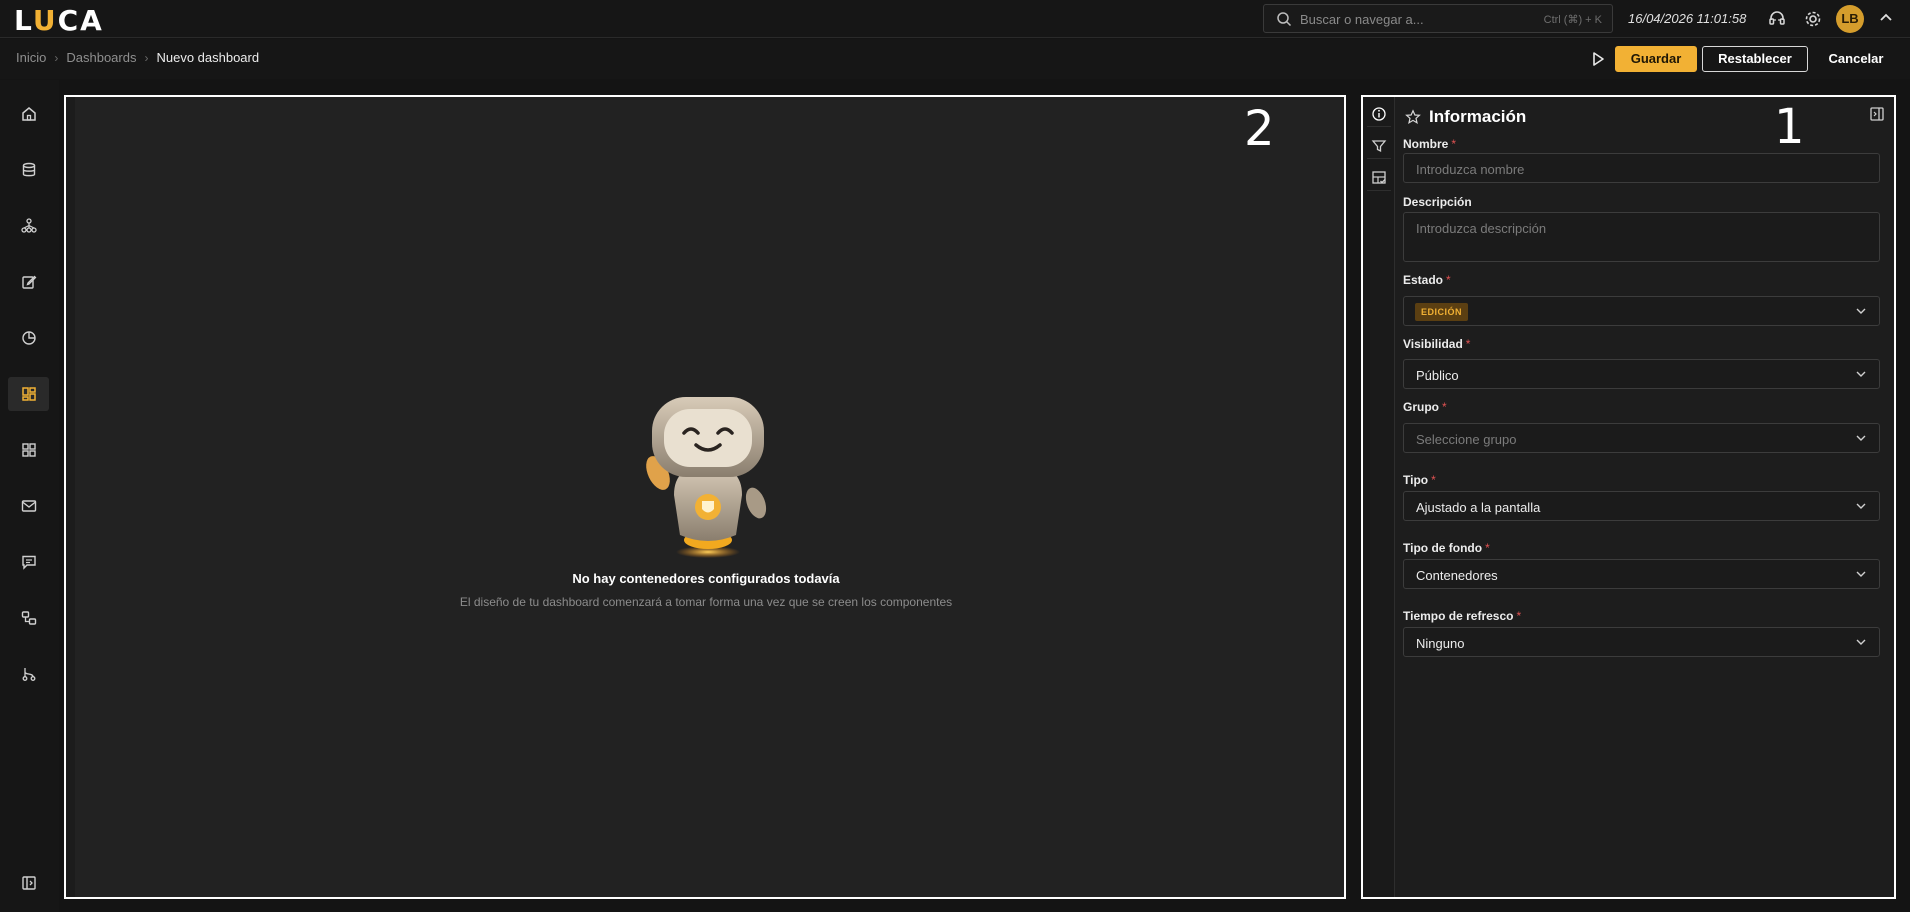  Describe the element at coordinates (1598, 59) in the screenshot. I see `preview-play-icon` at that location.